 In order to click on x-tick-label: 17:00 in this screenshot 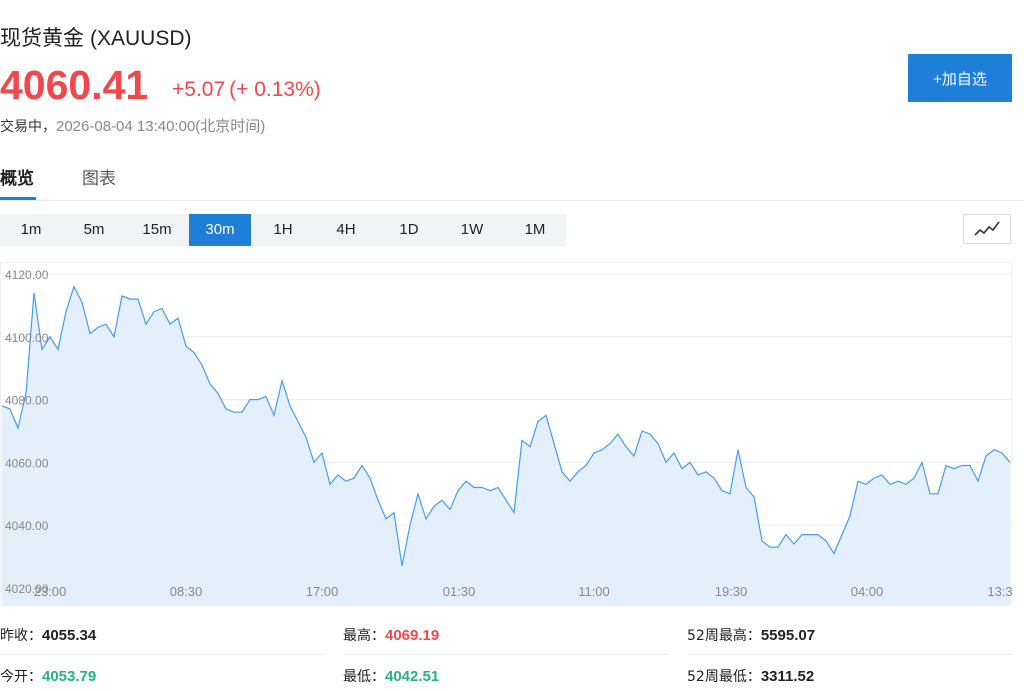, I will do `click(322, 591)`.